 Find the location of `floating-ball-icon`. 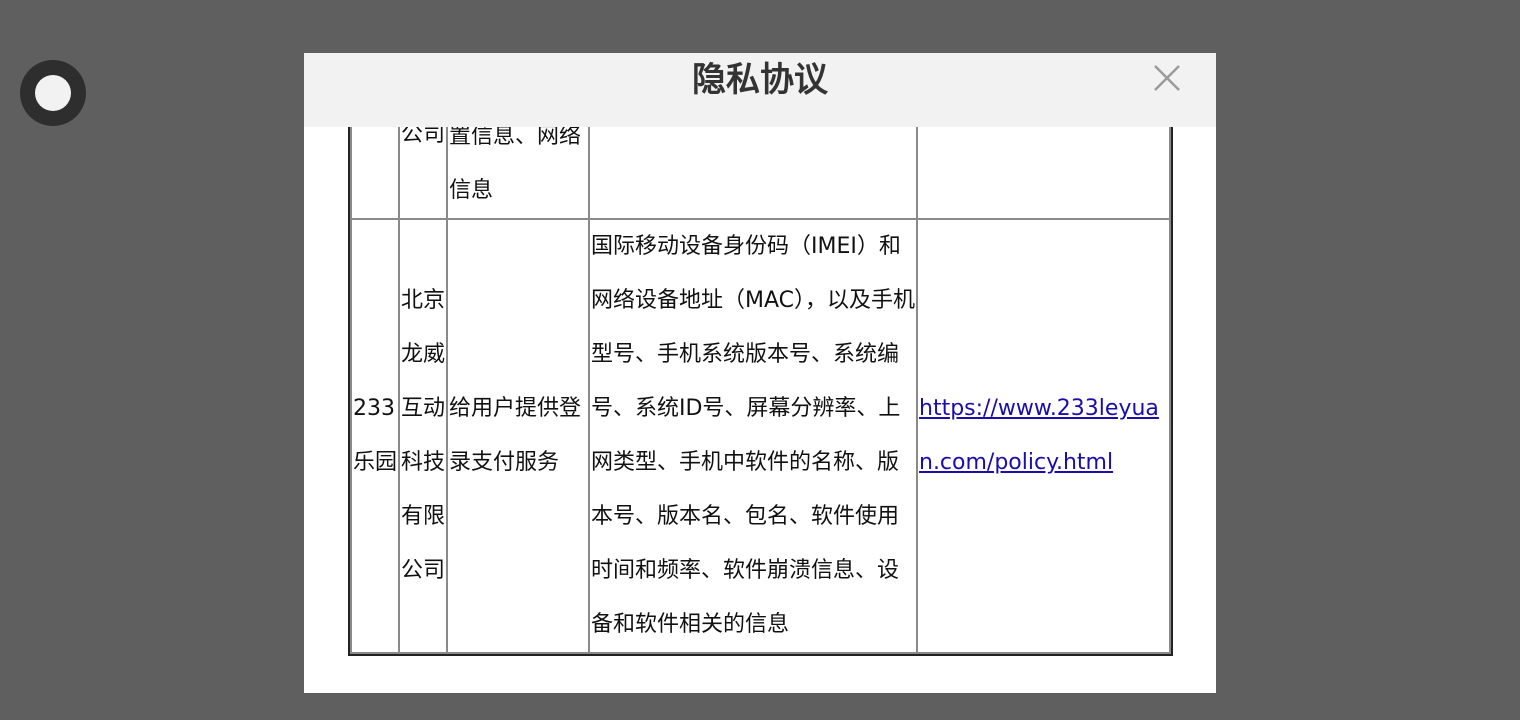

floating-ball-icon is located at coordinates (53, 93).